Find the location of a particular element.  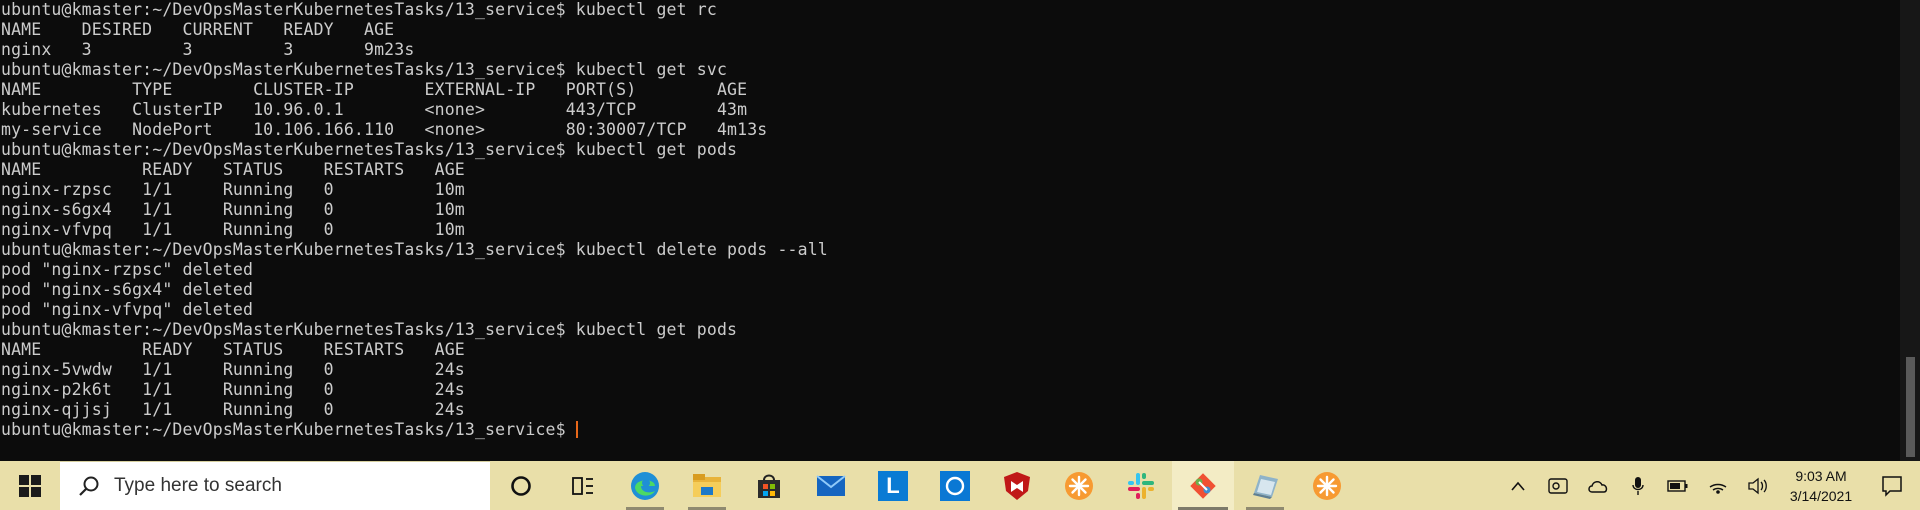

mcafee-button is located at coordinates (1017, 485).